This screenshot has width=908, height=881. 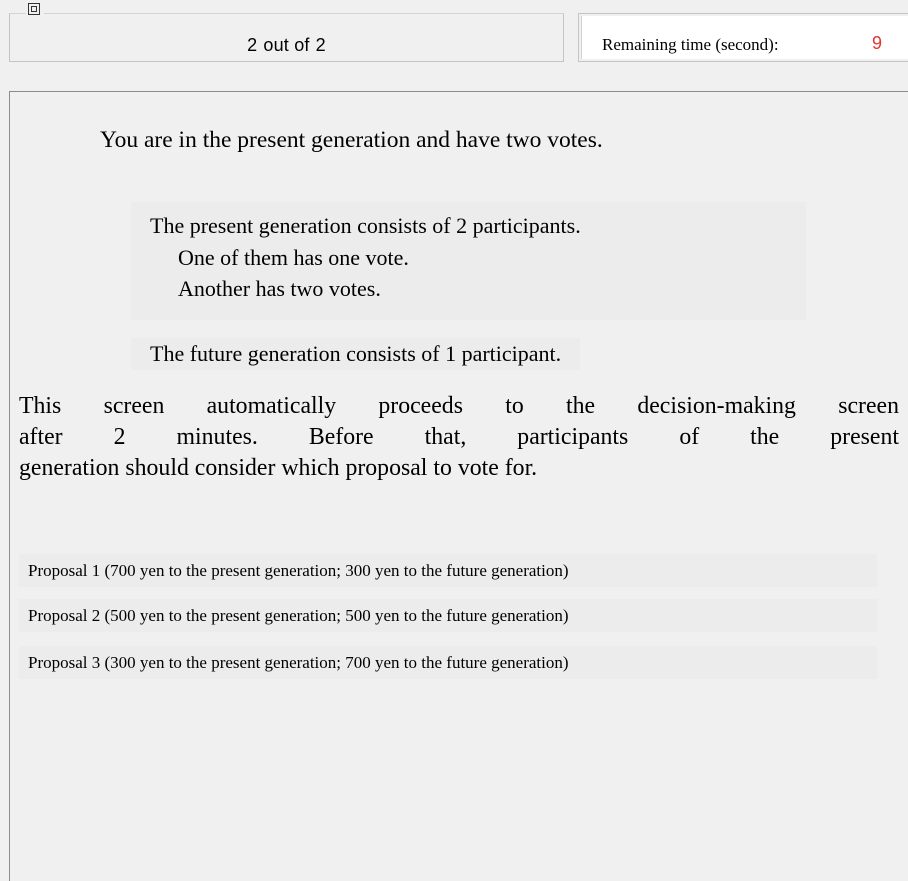 I want to click on period-indicator: 2 out of 2, so click(x=286, y=37).